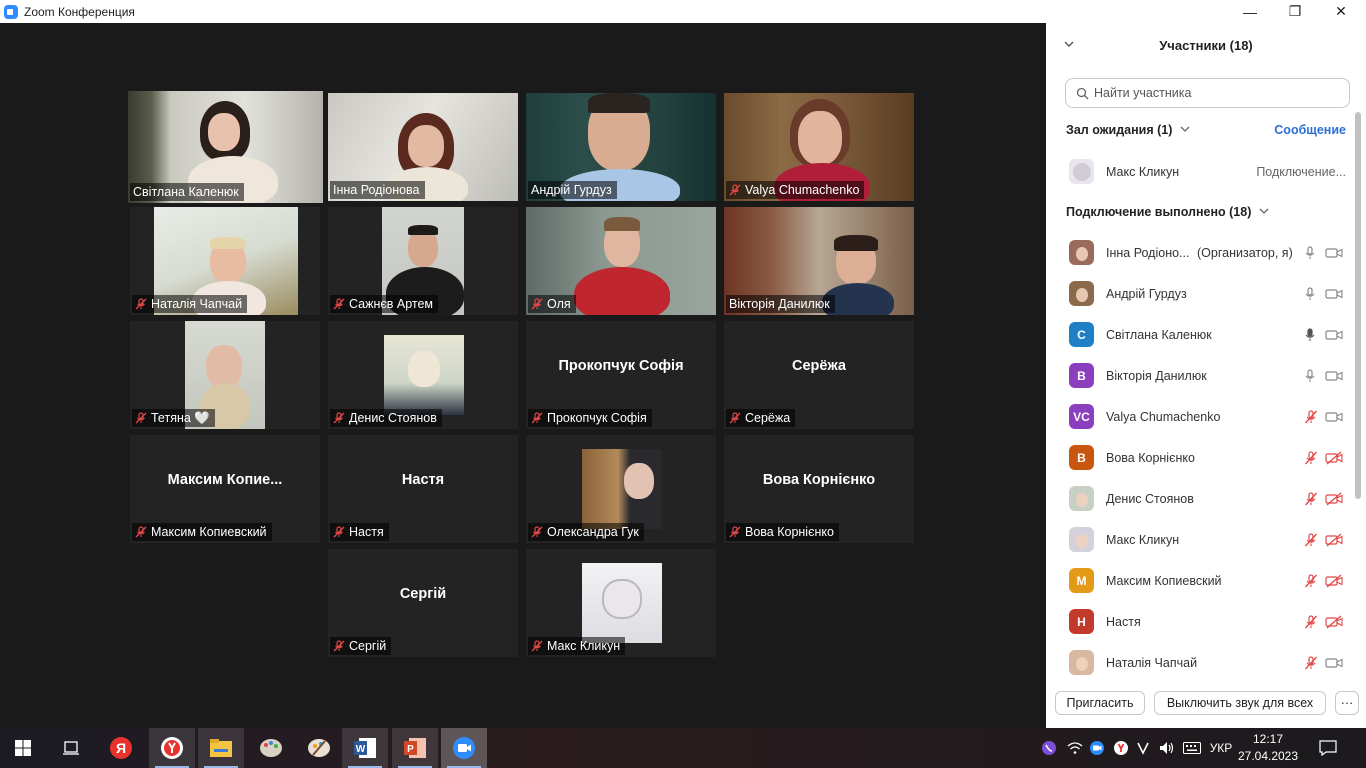 The width and height of the screenshot is (1366, 768). Describe the element at coordinates (1201, 252) in the screenshot. I see `participant-row: Інна Родіоно... (Организатор, я)` at that location.